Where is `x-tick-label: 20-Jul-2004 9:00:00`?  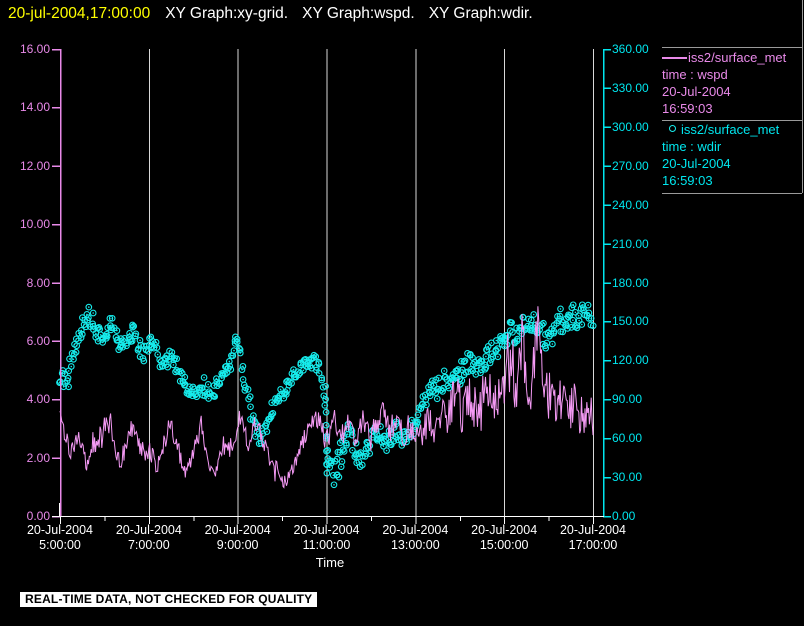 x-tick-label: 20-Jul-2004 9:00:00 is located at coordinates (237, 537).